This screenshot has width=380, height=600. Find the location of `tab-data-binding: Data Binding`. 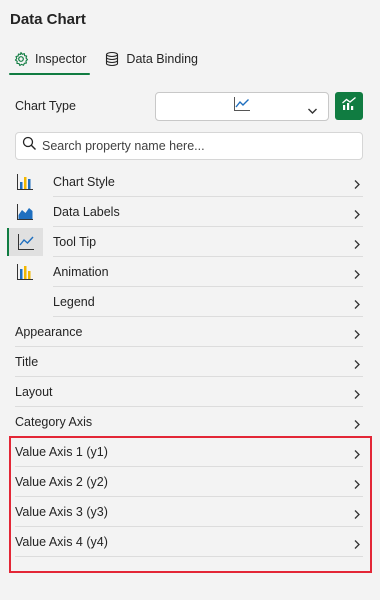

tab-data-binding: Data Binding is located at coordinates (151, 58).